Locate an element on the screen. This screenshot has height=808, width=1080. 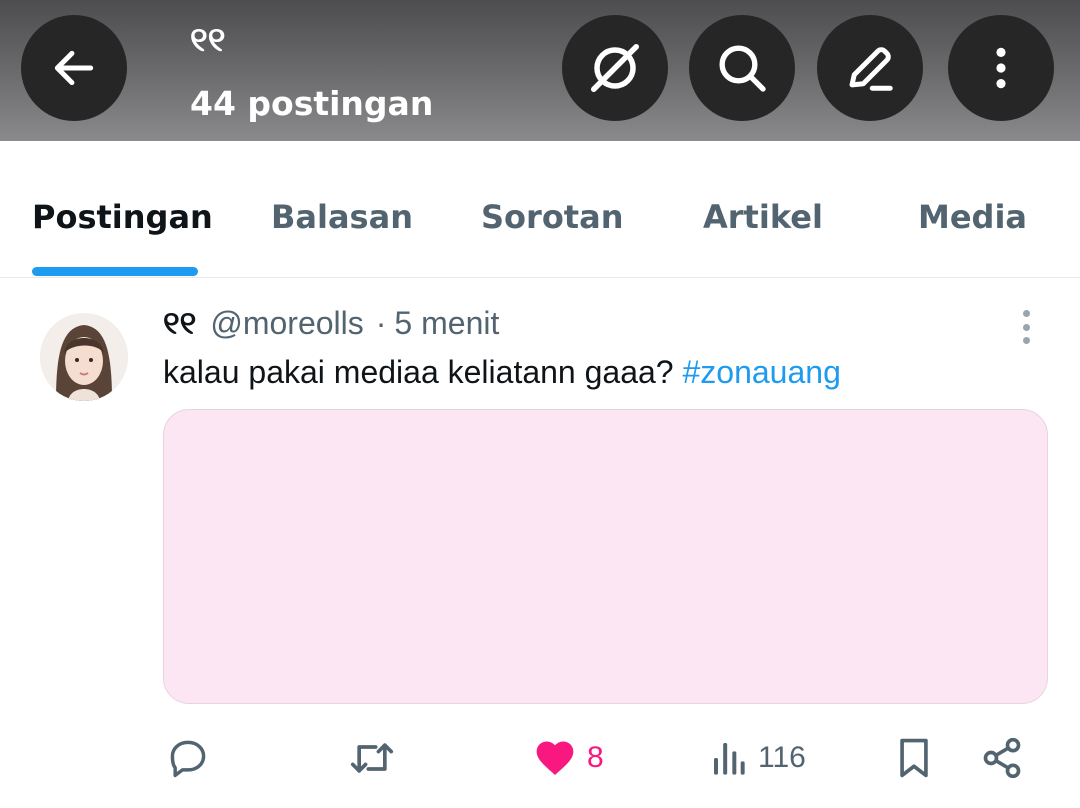
search-icon is located at coordinates (742, 68).